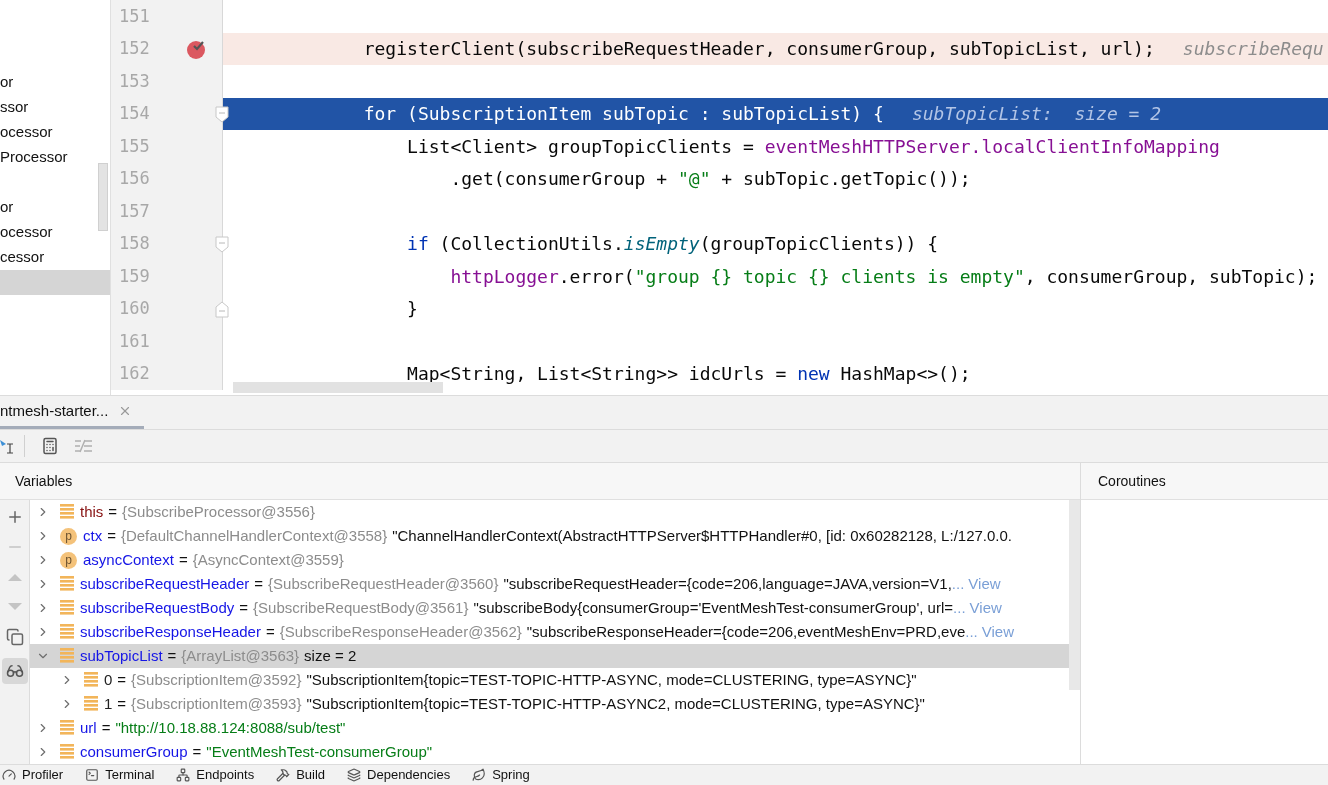 The image size is (1328, 785). I want to click on line-number: 156, so click(134, 178).